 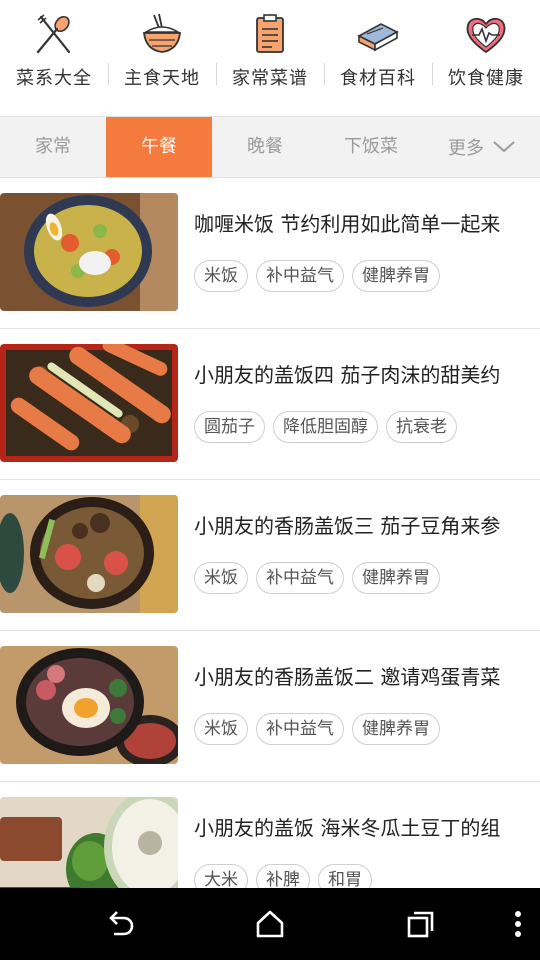 What do you see at coordinates (367, 826) in the screenshot?
I see `recipe-title: 小朋友的盖饭 海米冬瓜土豆丁的组` at bounding box center [367, 826].